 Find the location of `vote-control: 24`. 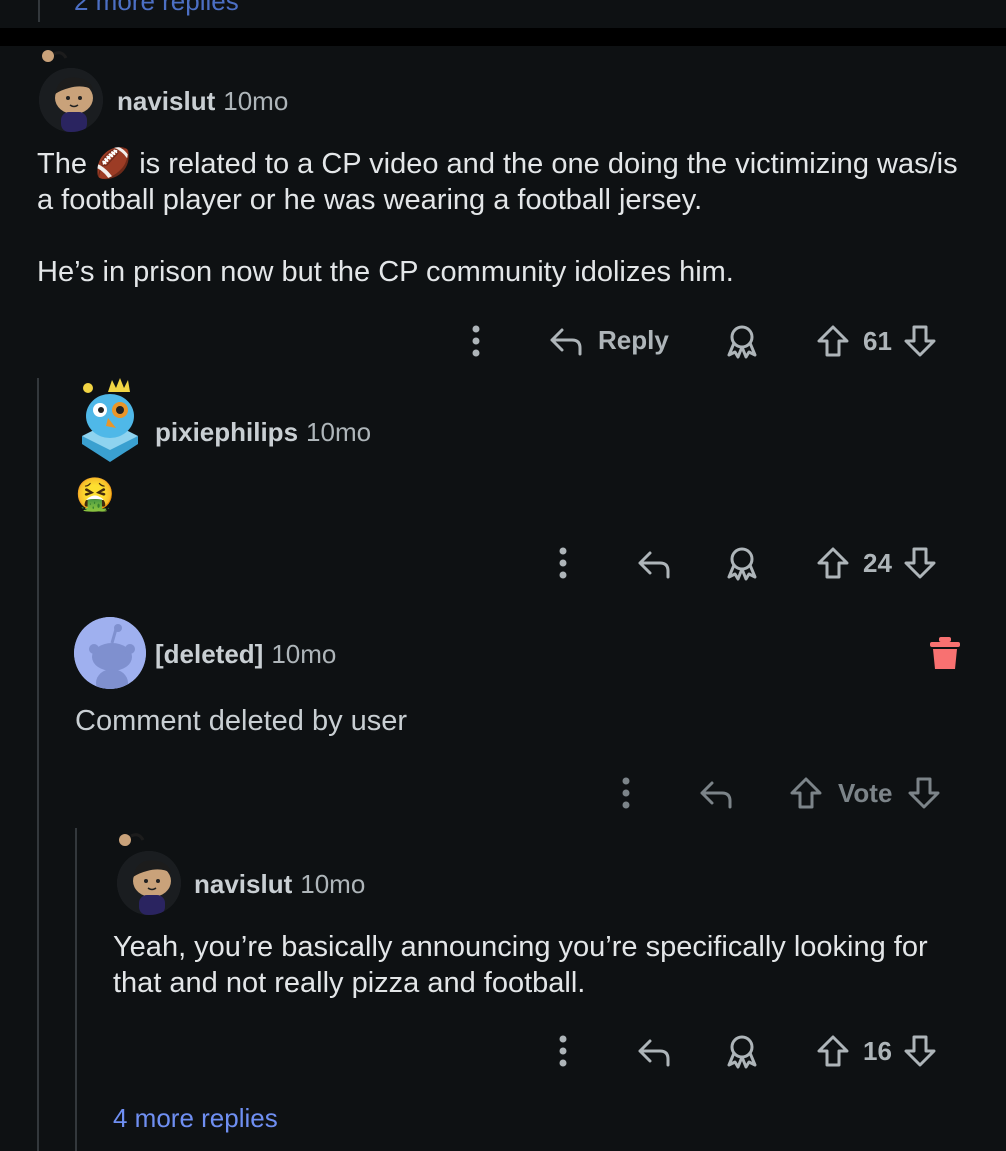

vote-control: 24 is located at coordinates (876, 563).